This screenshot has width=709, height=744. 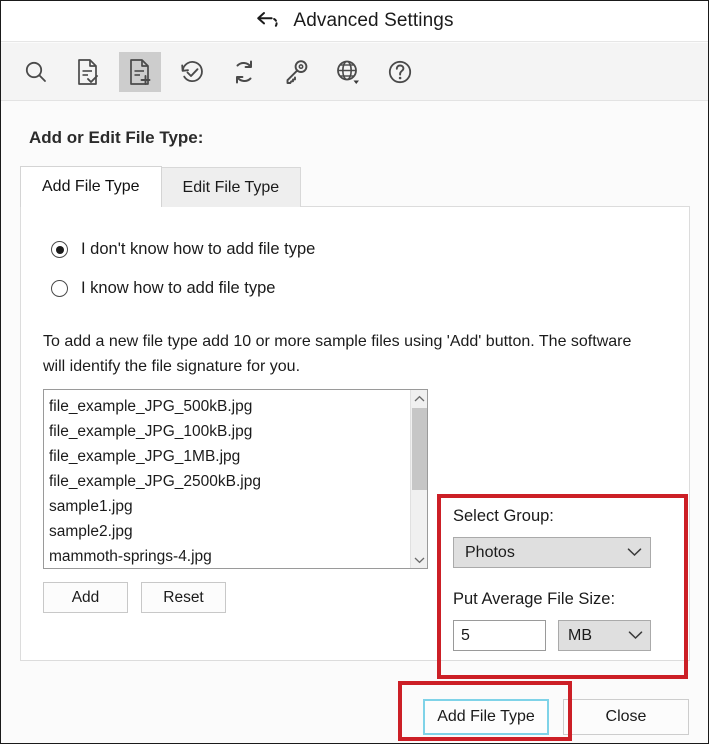 I want to click on list-item: file_example_JPG_1MB.jpg, so click(x=229, y=456).